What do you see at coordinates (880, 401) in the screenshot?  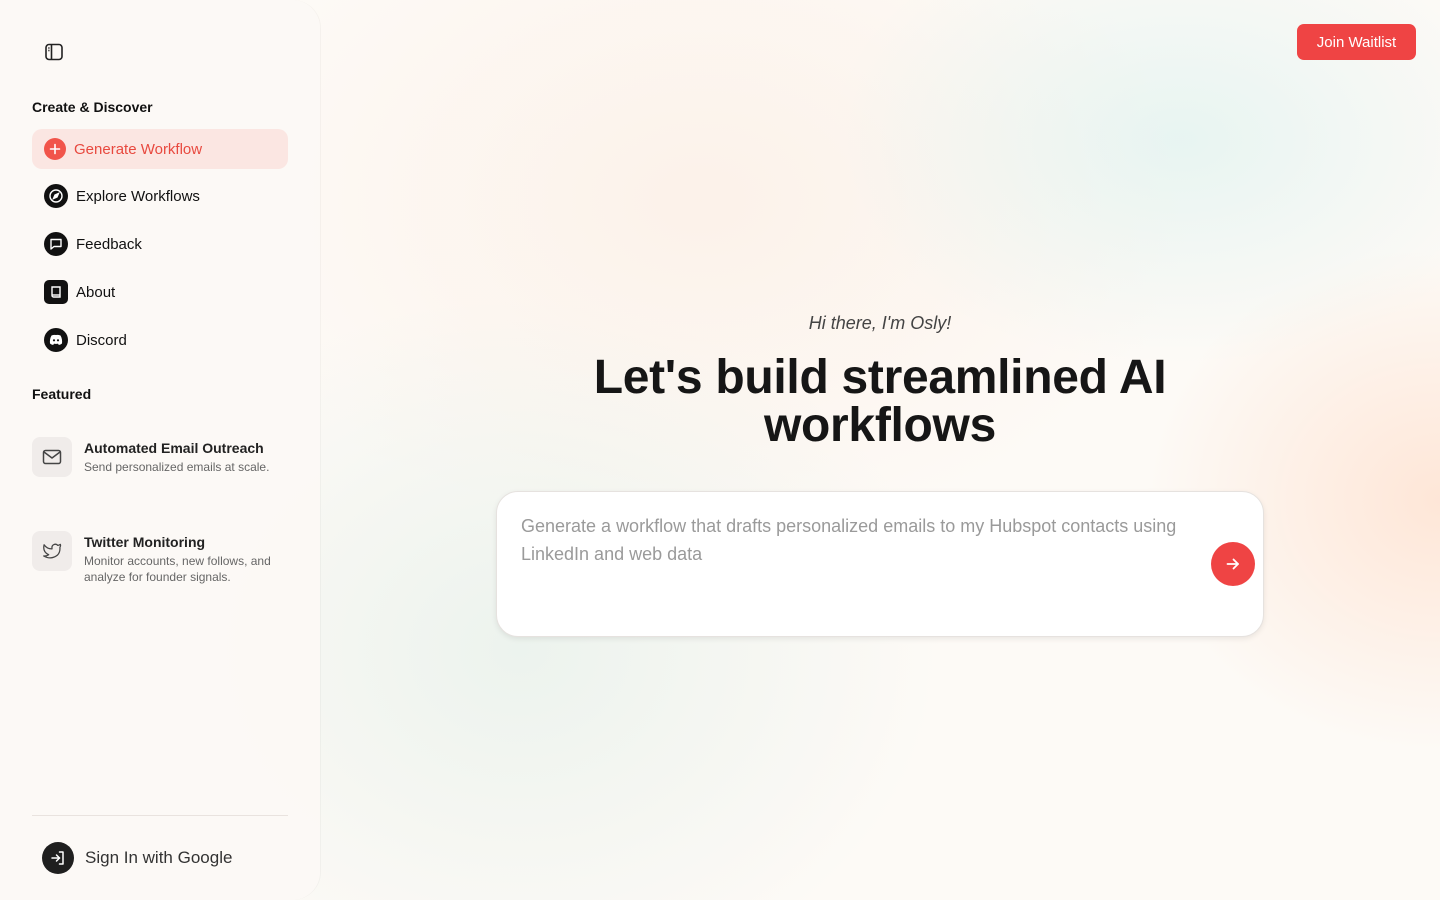 I see `page-title: Let's build streamlined AI workflows` at bounding box center [880, 401].